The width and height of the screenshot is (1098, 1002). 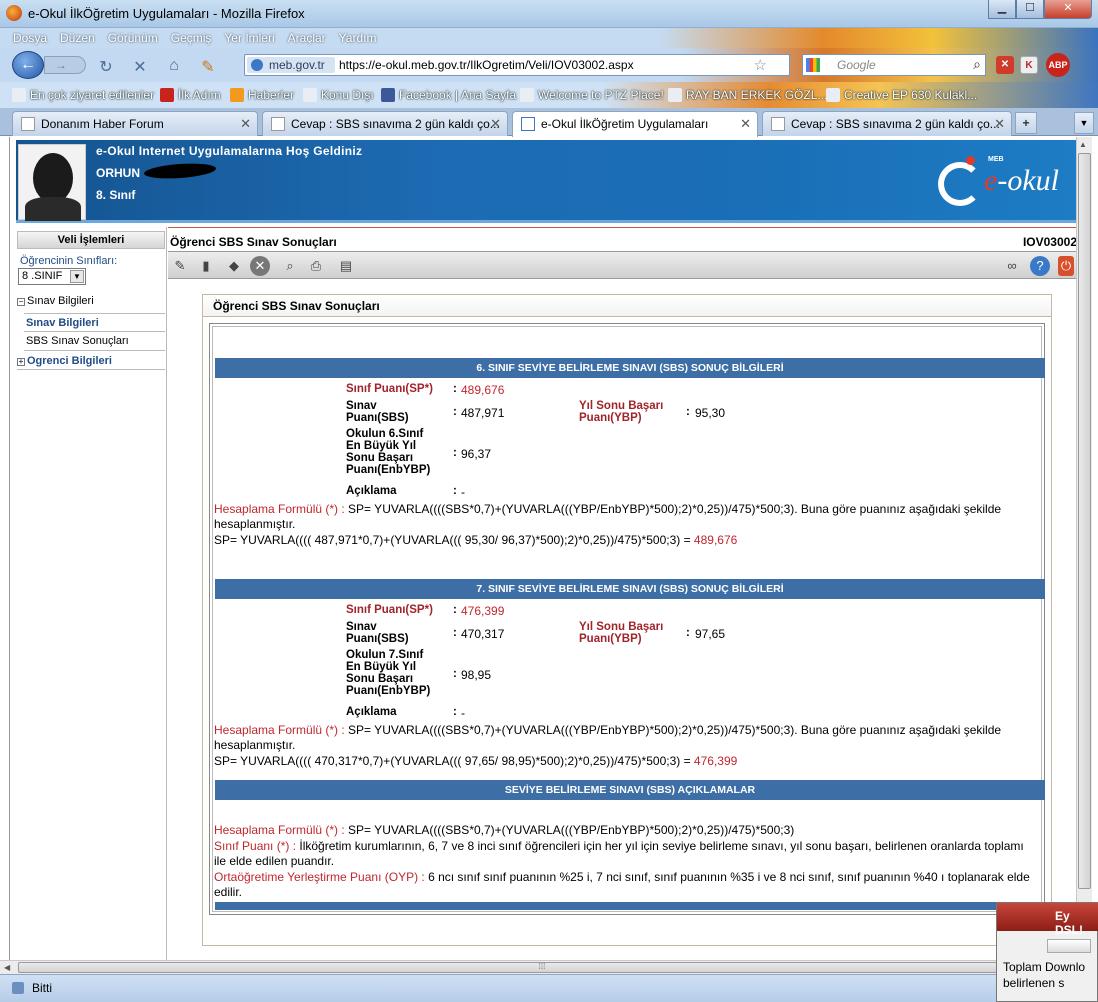 What do you see at coordinates (260, 266) in the screenshot?
I see `cancel-icon: ✕` at bounding box center [260, 266].